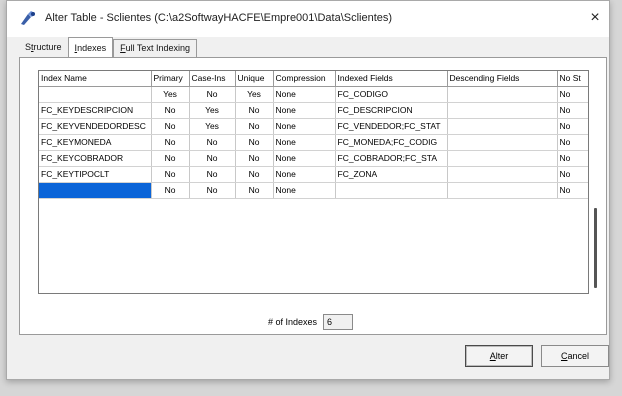  I want to click on table-cell: FC_DESCRIPCION, so click(391, 110).